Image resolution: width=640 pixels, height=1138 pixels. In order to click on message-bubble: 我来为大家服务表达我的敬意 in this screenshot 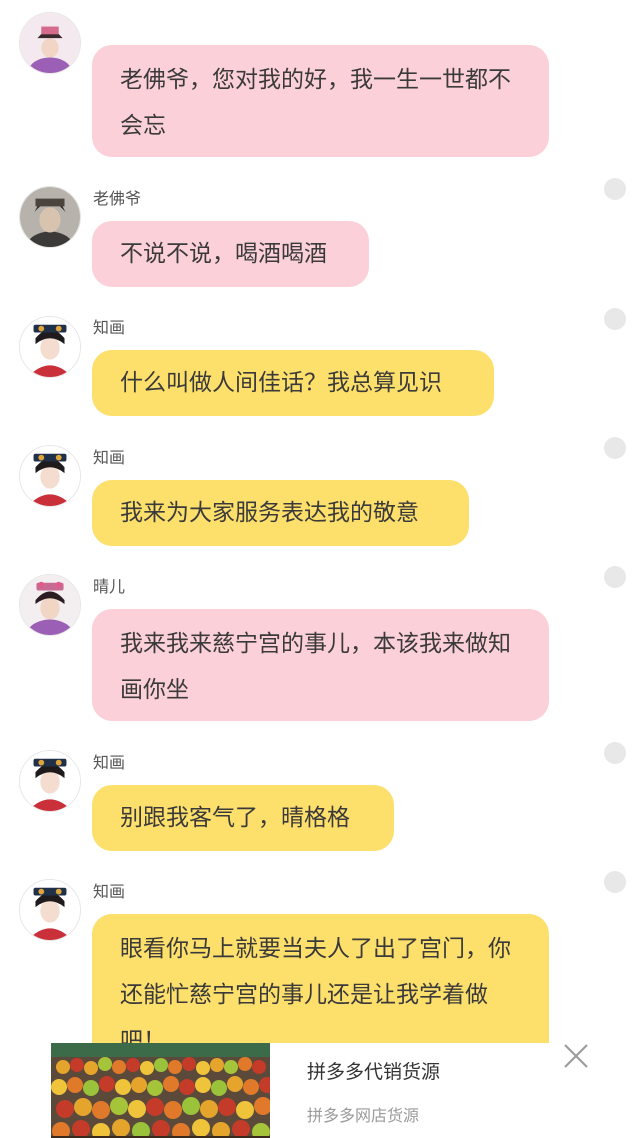, I will do `click(280, 513)`.